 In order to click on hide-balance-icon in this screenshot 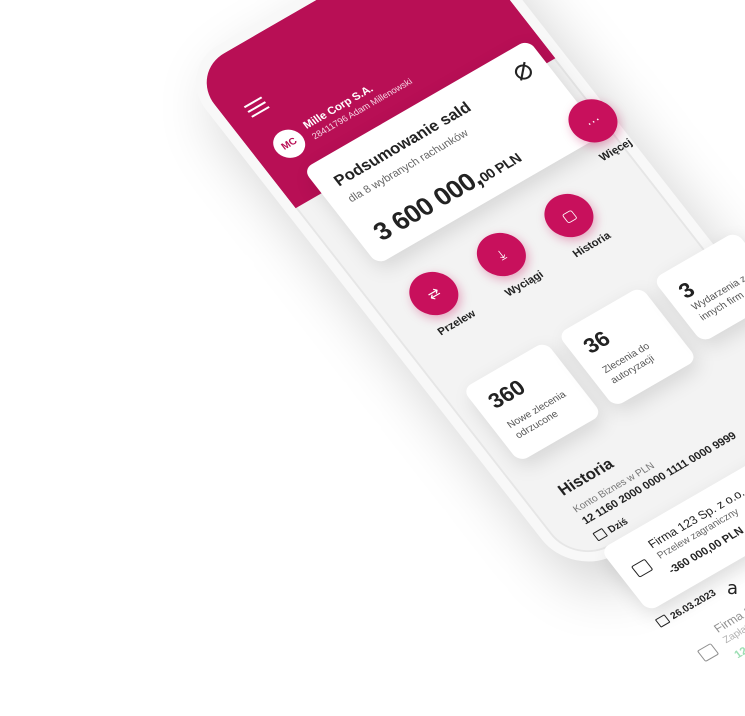, I will do `click(523, 72)`.